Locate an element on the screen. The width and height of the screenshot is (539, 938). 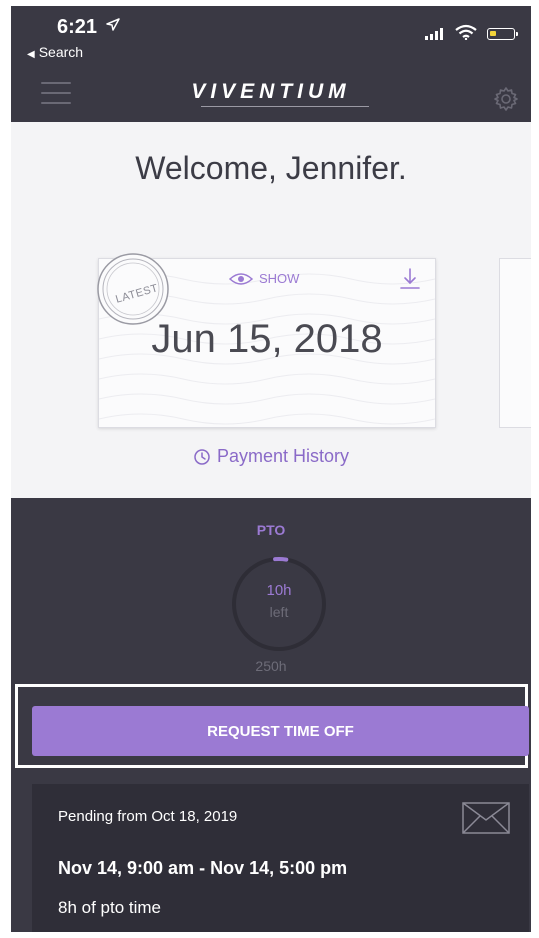
show-label: SHOW is located at coordinates (279, 278).